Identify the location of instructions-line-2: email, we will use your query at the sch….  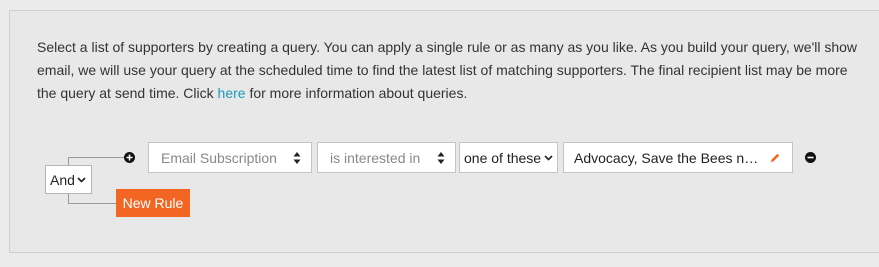
(442, 70).